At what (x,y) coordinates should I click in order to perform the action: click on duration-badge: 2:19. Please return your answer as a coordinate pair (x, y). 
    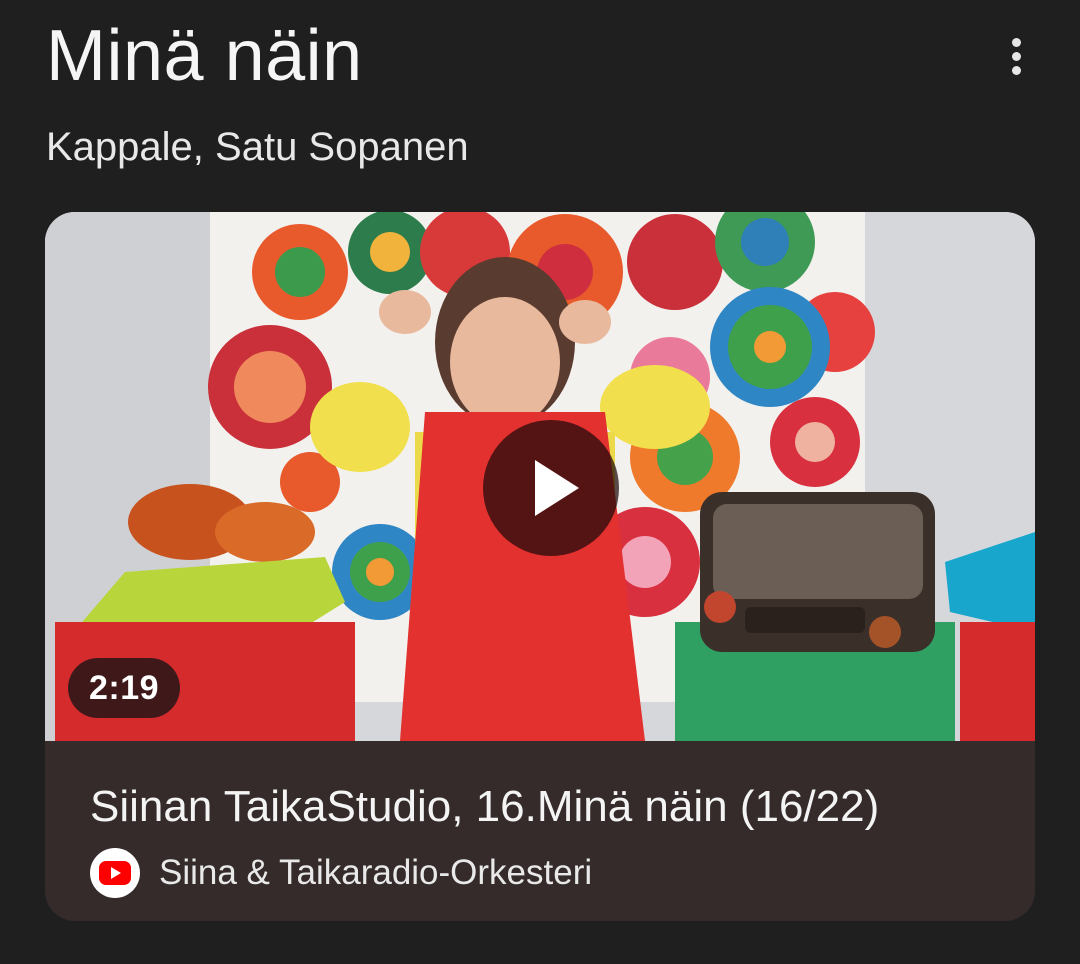
    Looking at the image, I should click on (124, 688).